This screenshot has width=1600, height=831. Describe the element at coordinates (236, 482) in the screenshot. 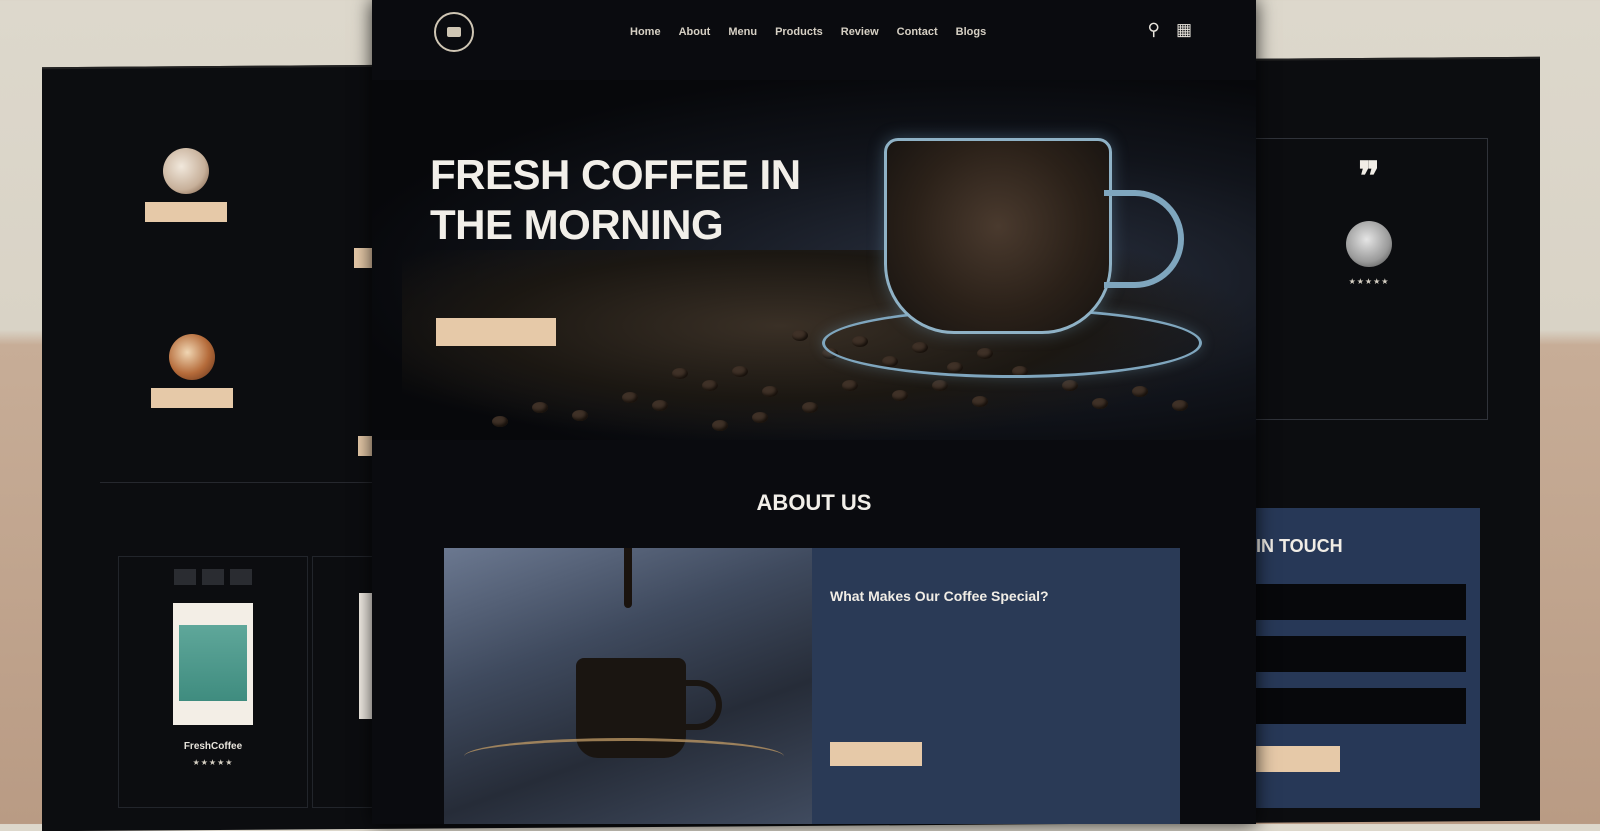

I see `section-divider` at that location.